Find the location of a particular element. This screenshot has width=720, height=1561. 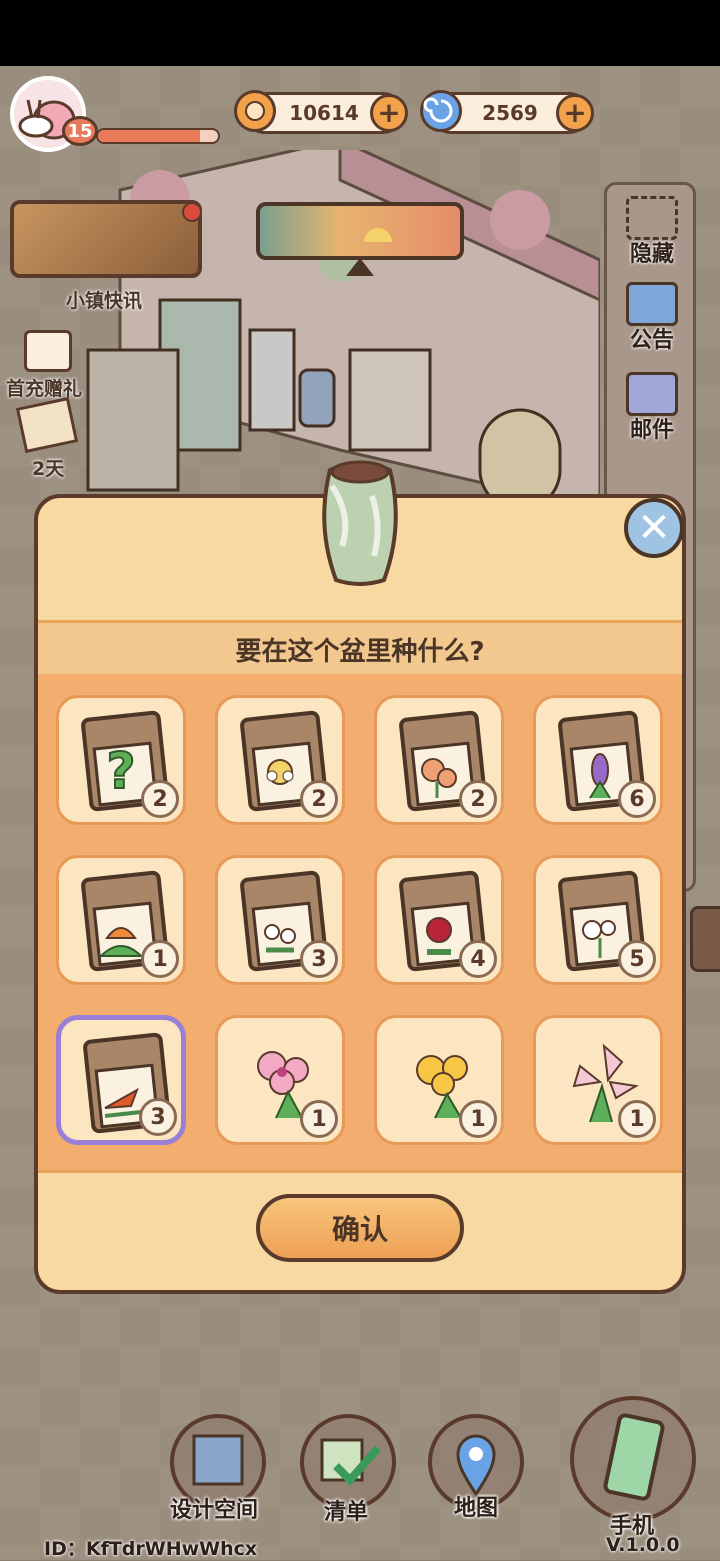

experience-bar is located at coordinates (158, 136).